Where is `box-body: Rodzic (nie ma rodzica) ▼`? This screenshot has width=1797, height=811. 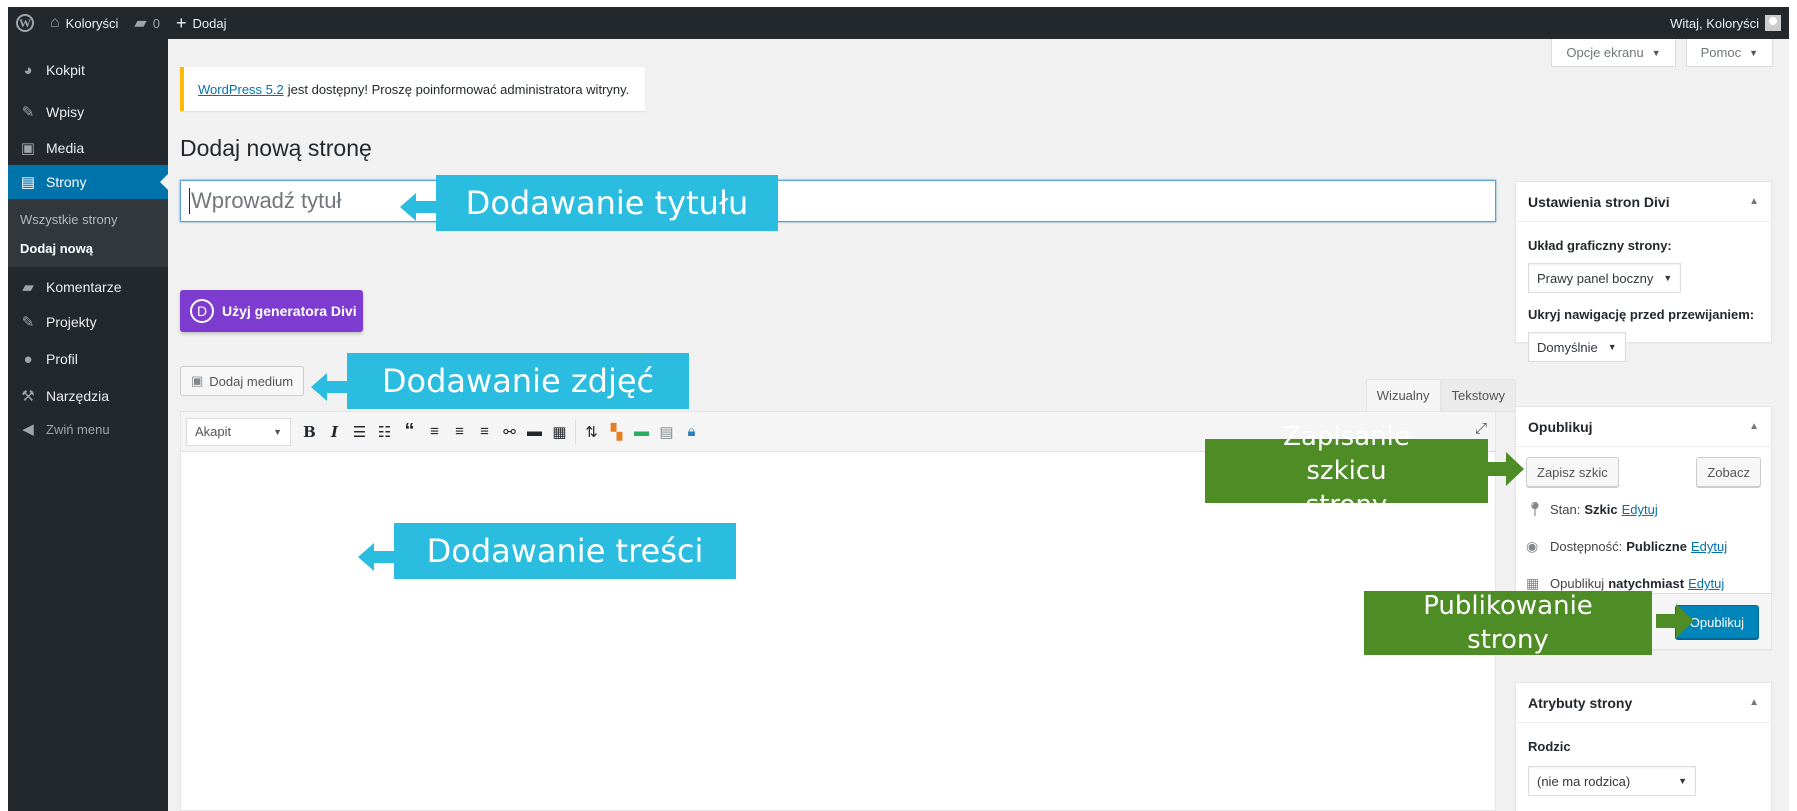 box-body: Rodzic (nie ma rodzica) ▼ is located at coordinates (1643, 764).